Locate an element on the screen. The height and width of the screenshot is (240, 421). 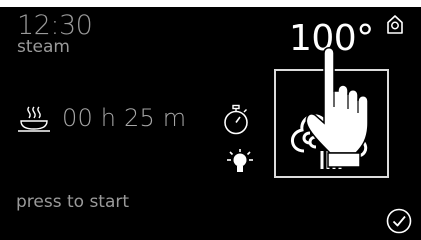
home-icon is located at coordinates (395, 24).